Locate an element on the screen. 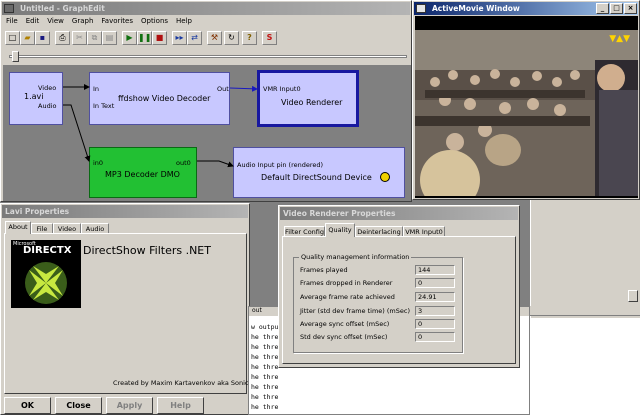  open-icon: ▰ is located at coordinates (27, 38).